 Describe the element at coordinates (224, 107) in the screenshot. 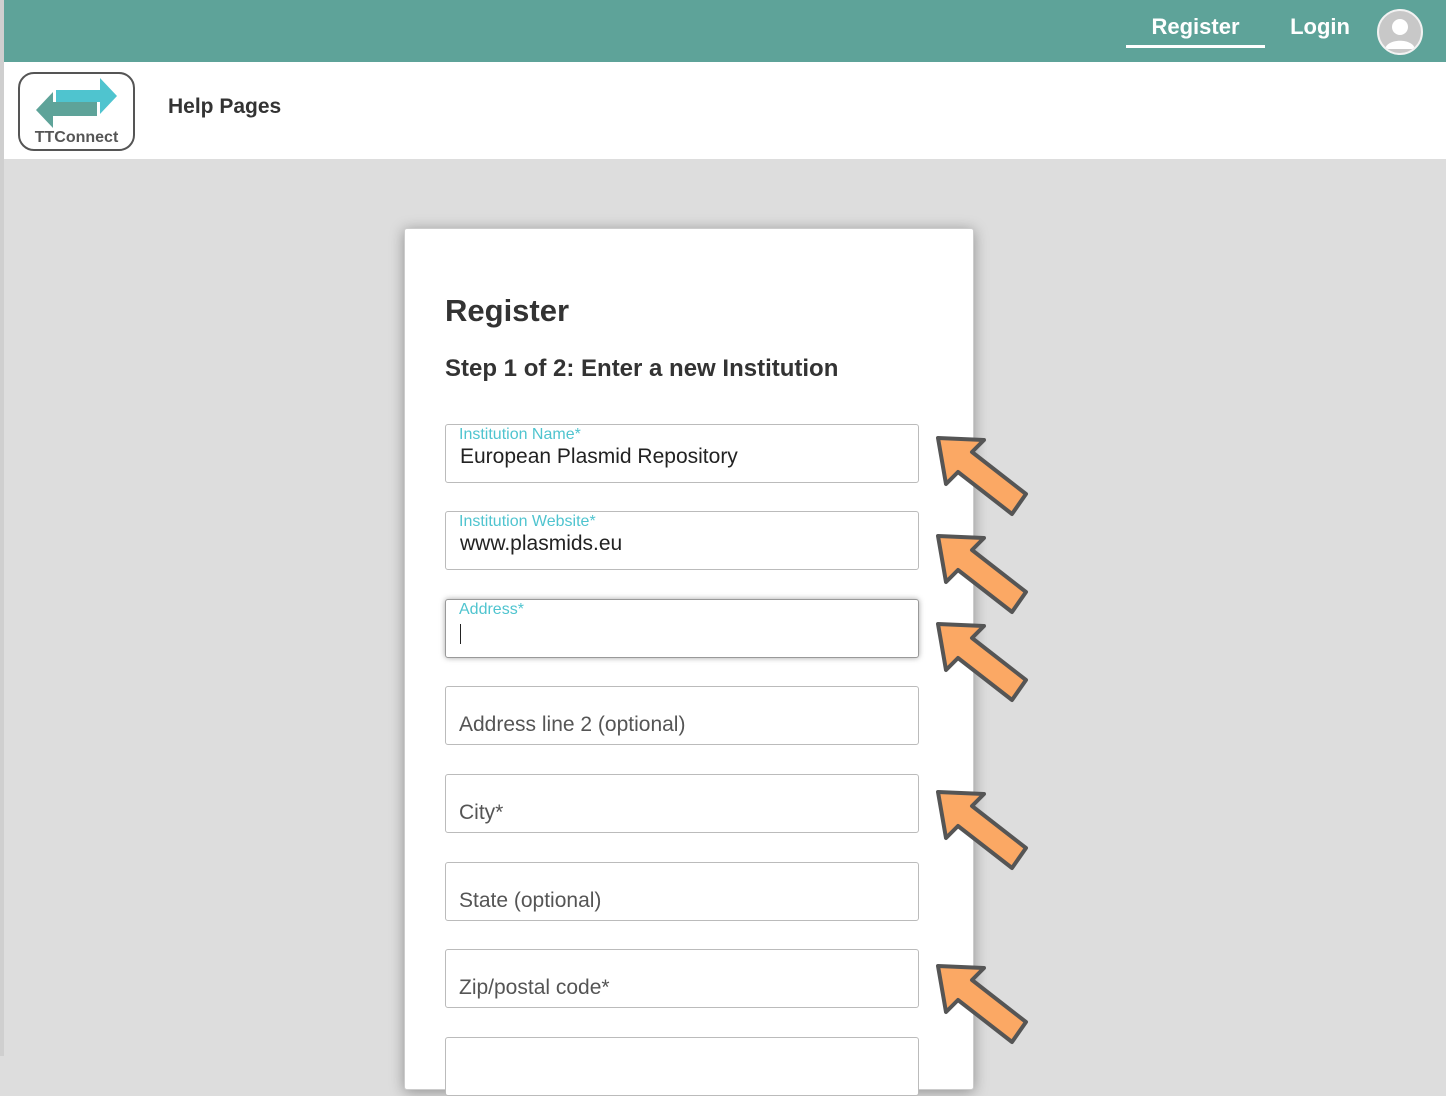

I see `help-pages-link: Help Pages` at that location.